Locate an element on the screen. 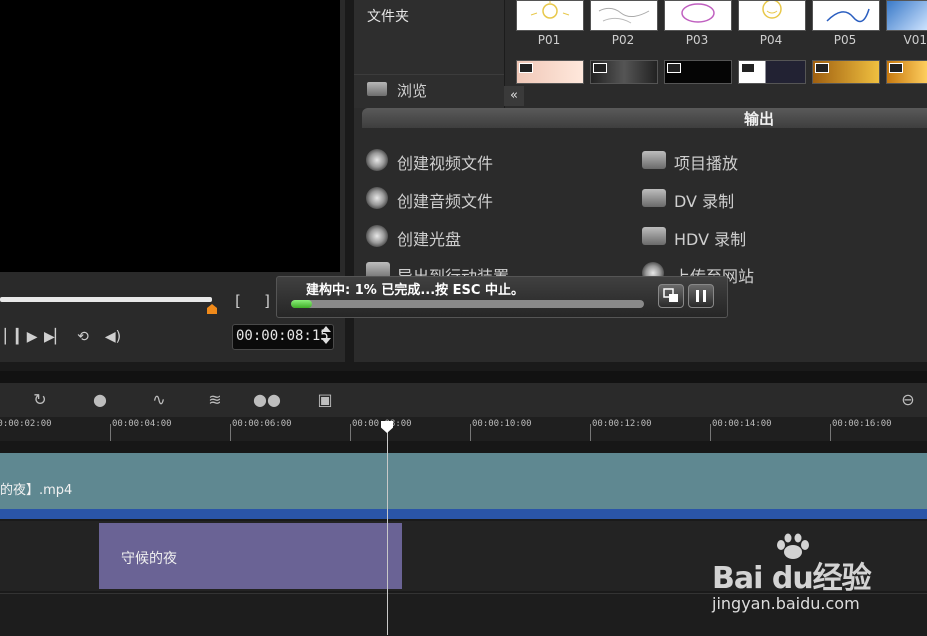  panel-divider is located at coordinates (463, 377).